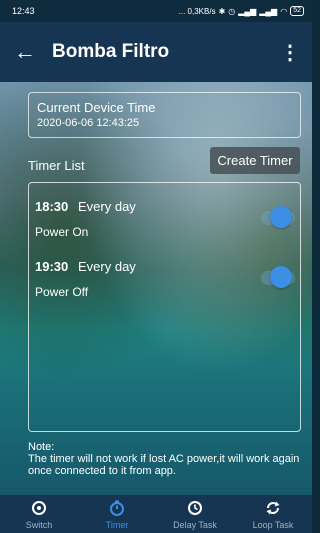 This screenshot has height=533, width=320. I want to click on device-time-value: 2020-06-06 12:43:25, so click(88, 123).